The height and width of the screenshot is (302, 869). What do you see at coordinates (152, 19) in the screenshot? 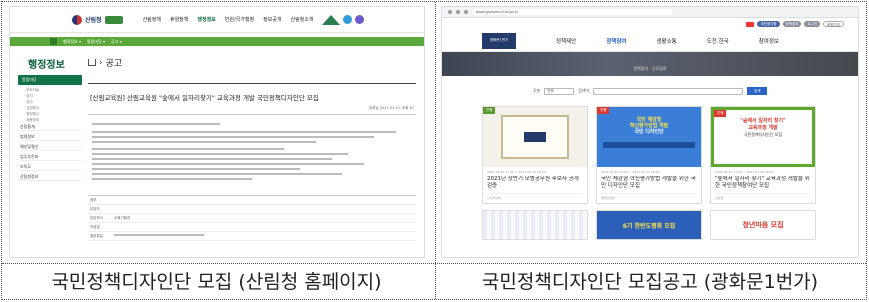
I see `nav-item: 산림정책` at bounding box center [152, 19].